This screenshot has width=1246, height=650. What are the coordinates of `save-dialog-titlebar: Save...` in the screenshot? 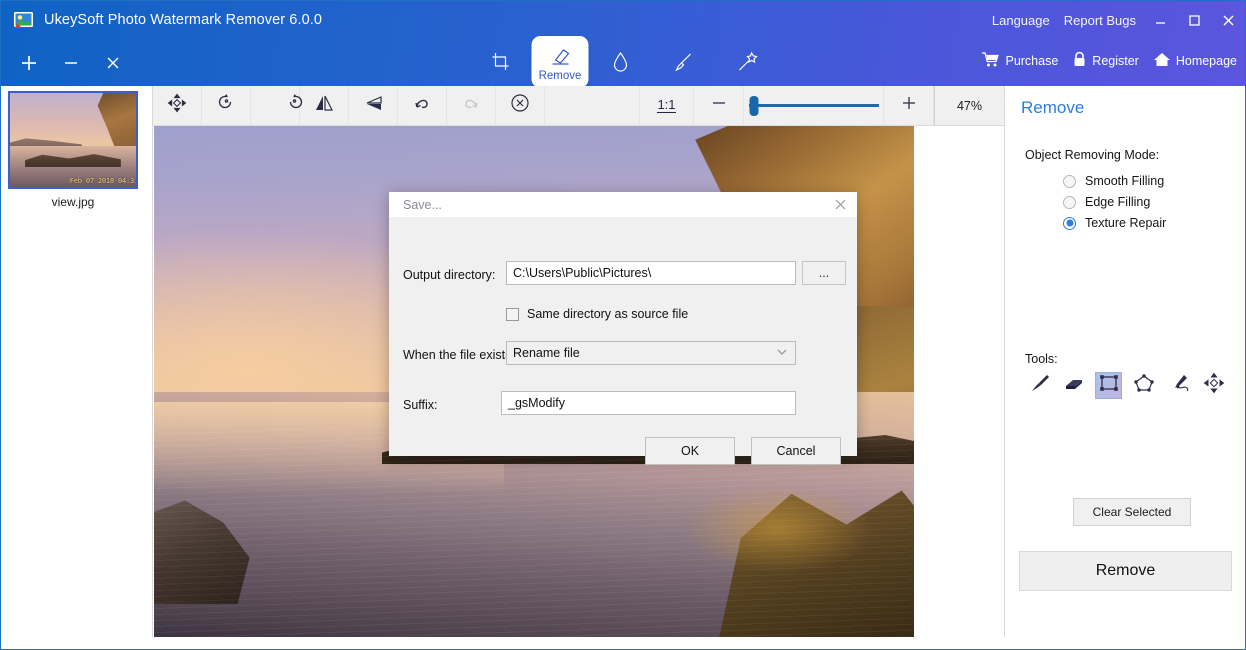 It's located at (623, 205).